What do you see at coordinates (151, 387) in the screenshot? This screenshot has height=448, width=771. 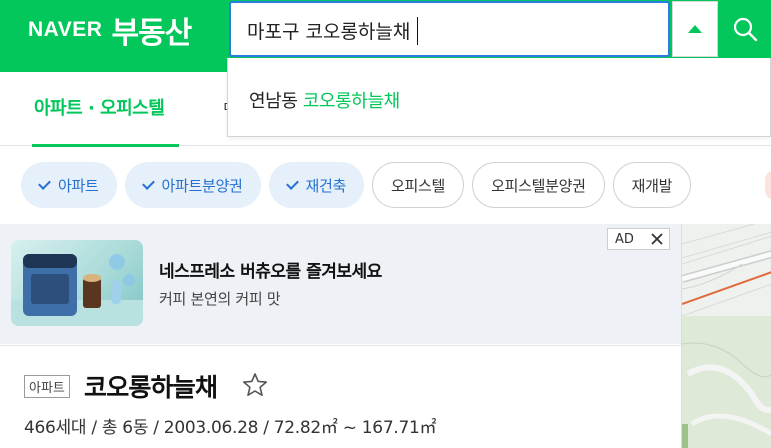 I see `property-name: 코오롱하늘채` at bounding box center [151, 387].